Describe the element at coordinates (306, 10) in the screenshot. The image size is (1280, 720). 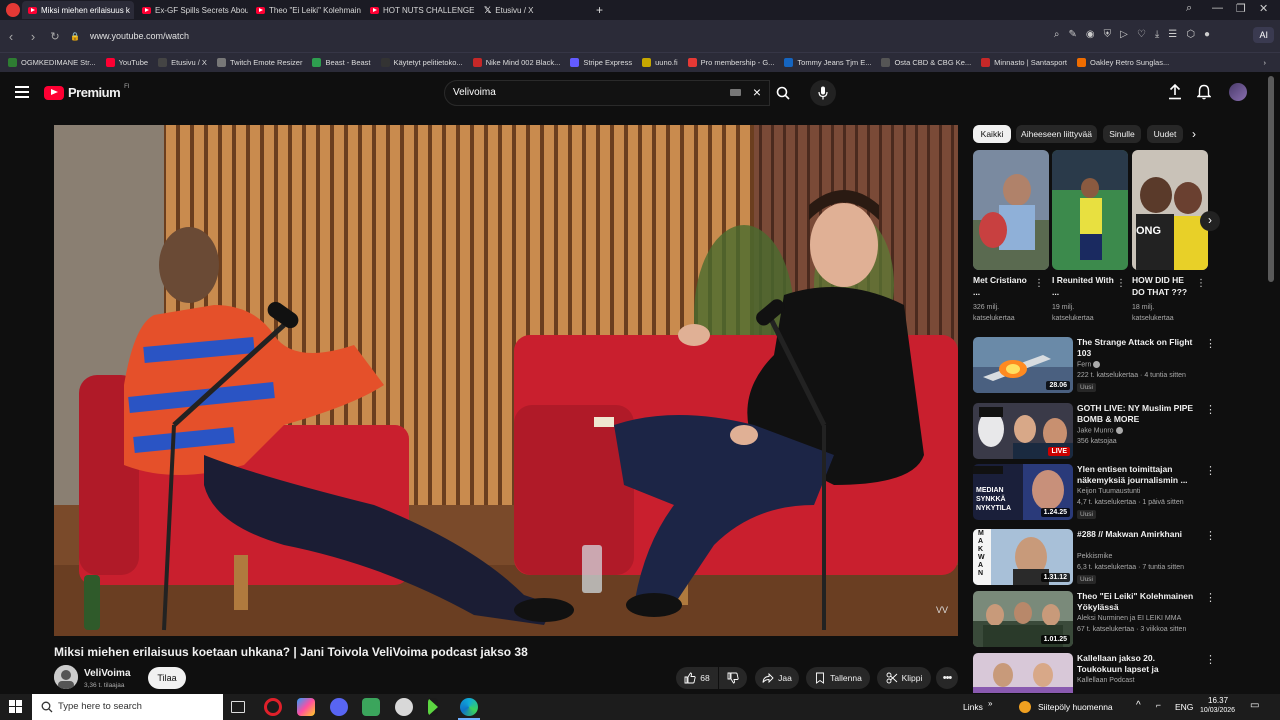
I see `browser-tab: Theo "Ei Leiki" Kolehmain` at that location.